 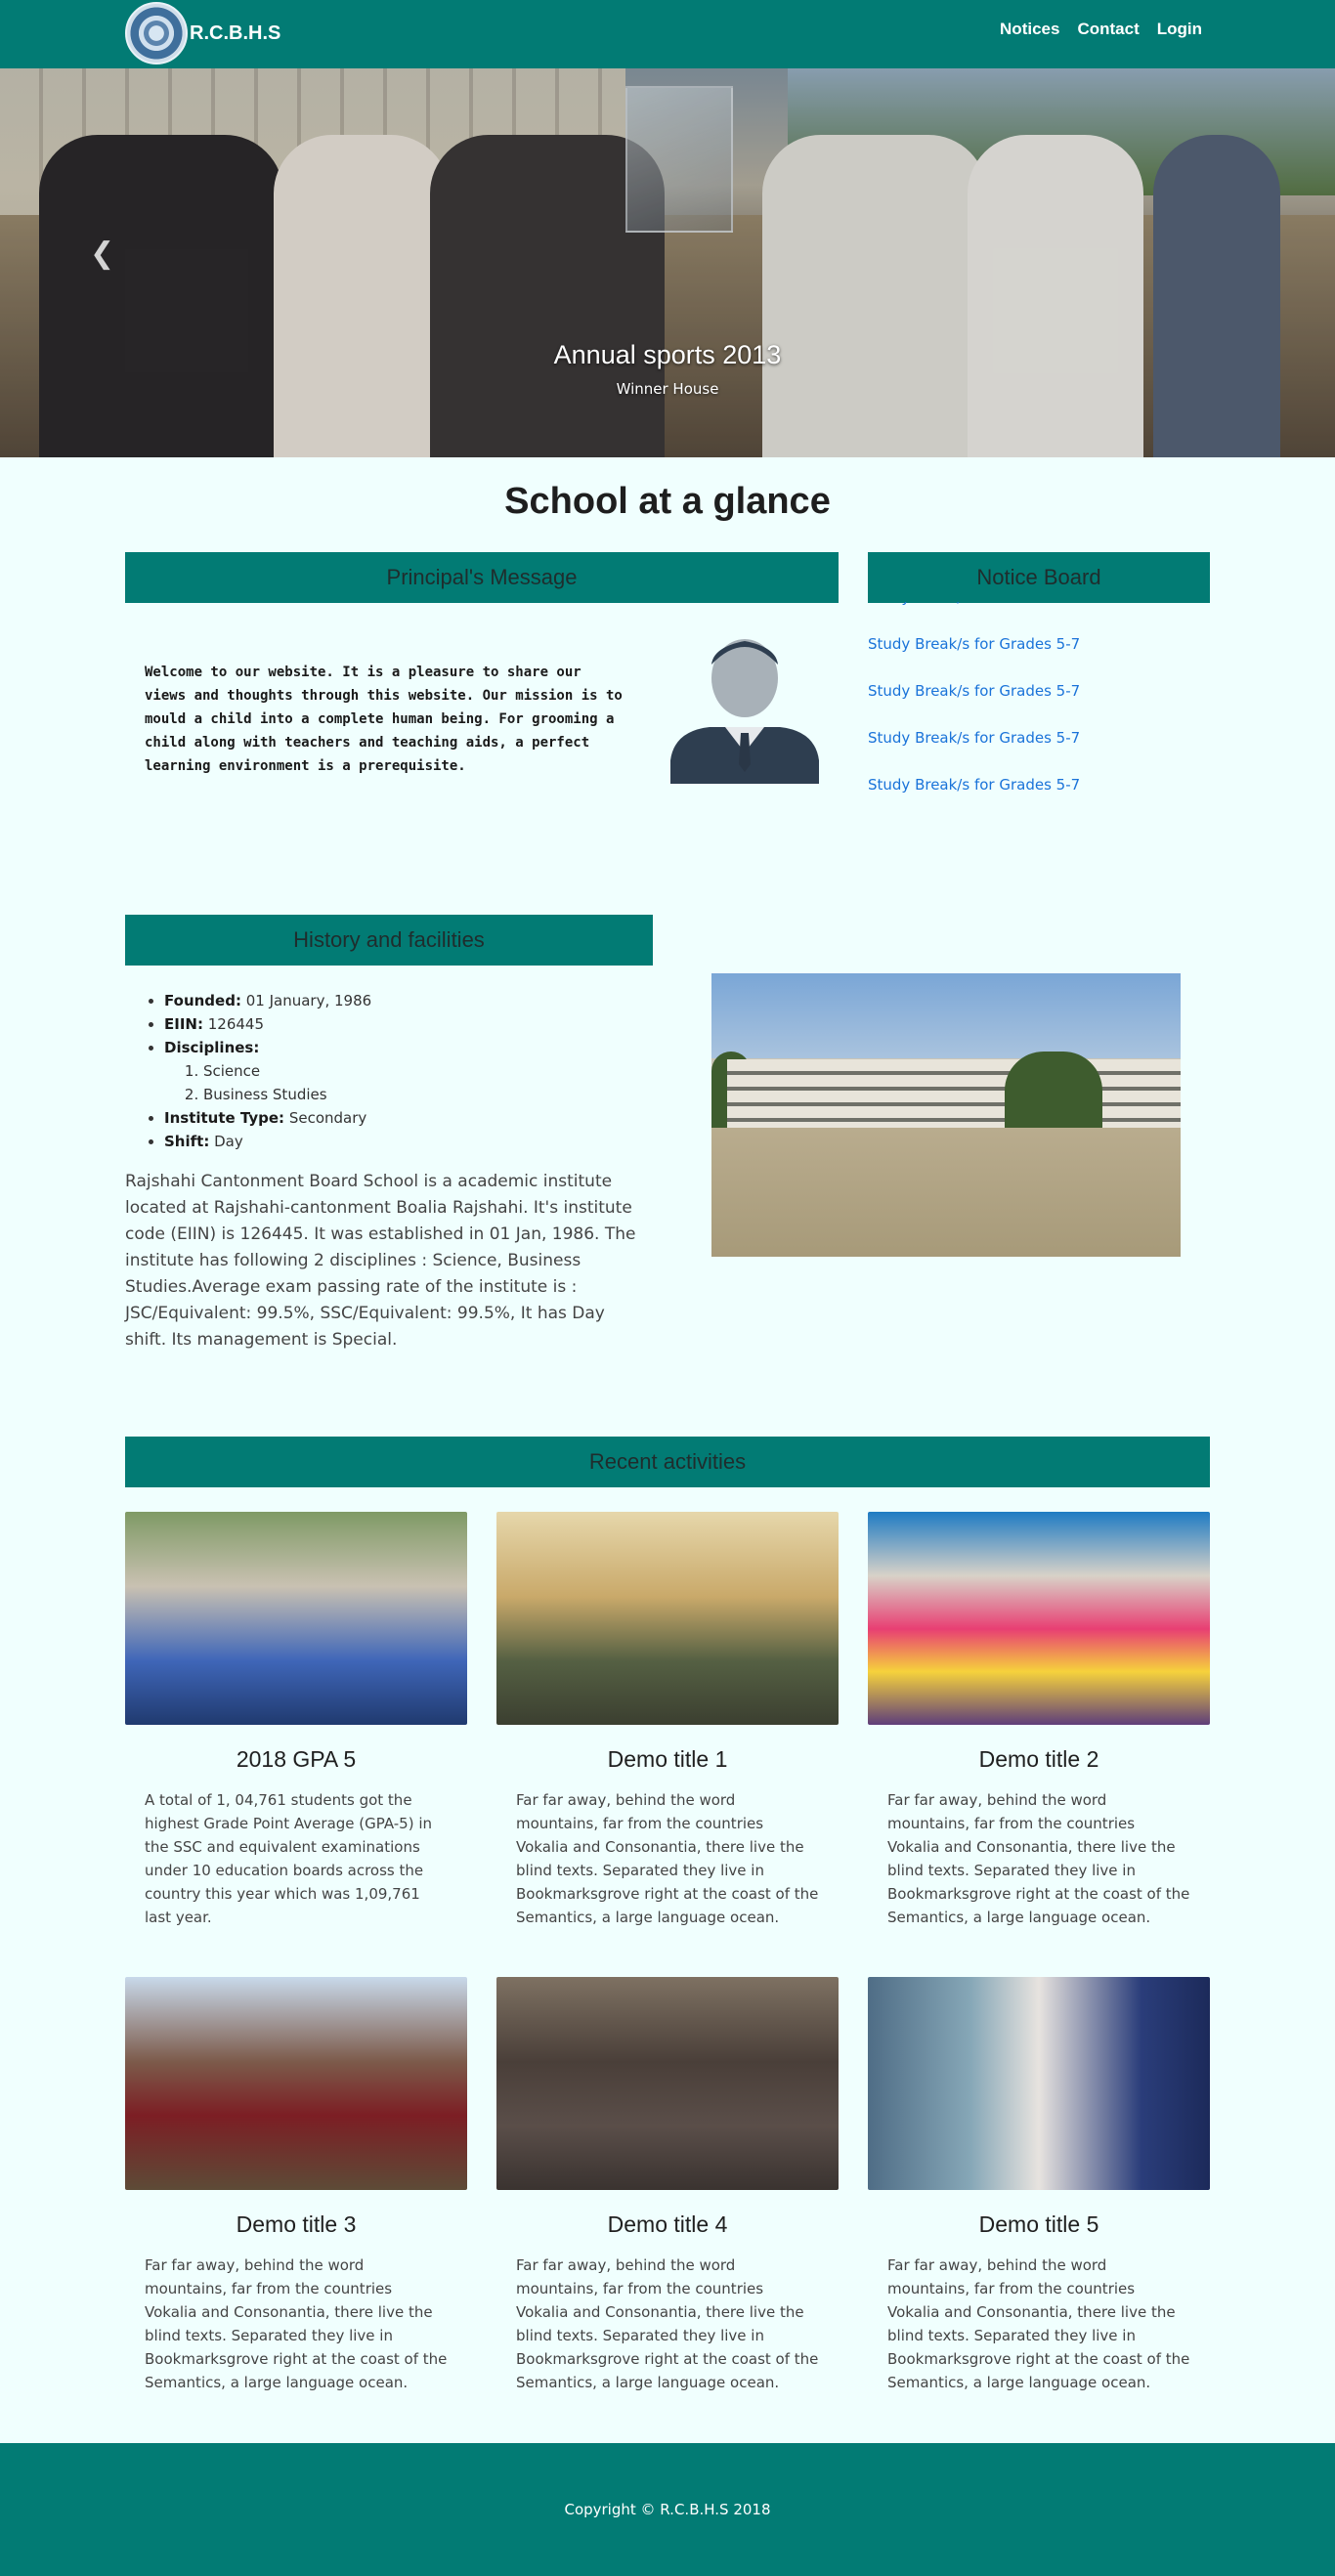 What do you see at coordinates (954, 1094) in the screenshot?
I see `campus-building` at bounding box center [954, 1094].